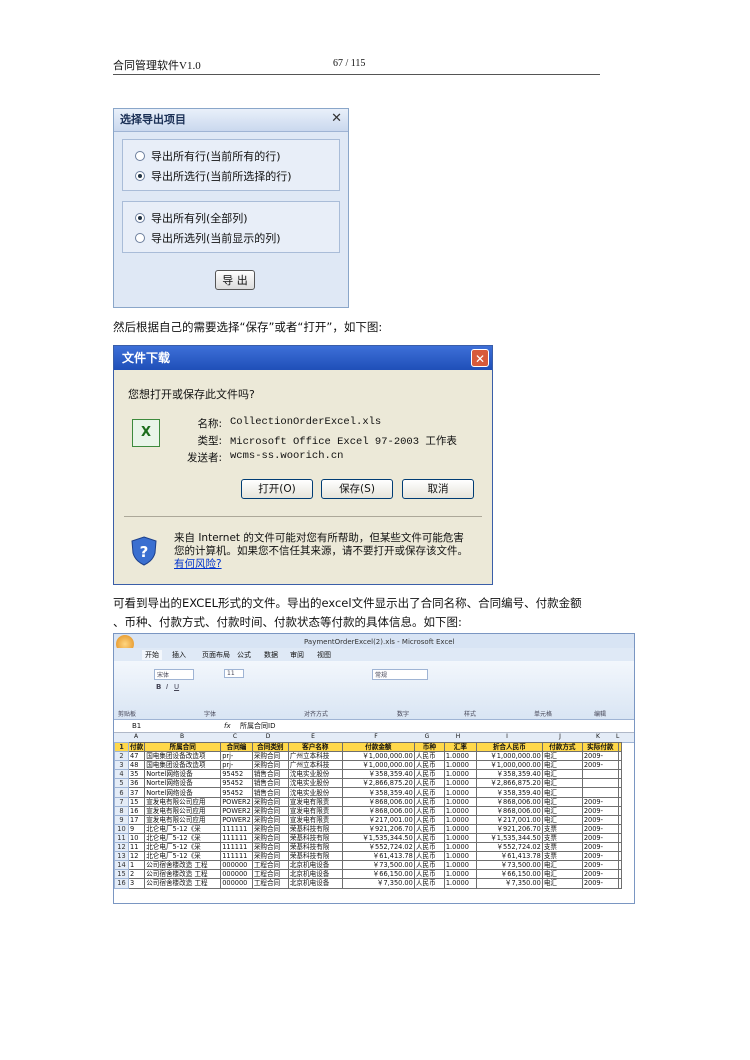 The image size is (750, 1060). I want to click on column-header: I, so click(507, 736).